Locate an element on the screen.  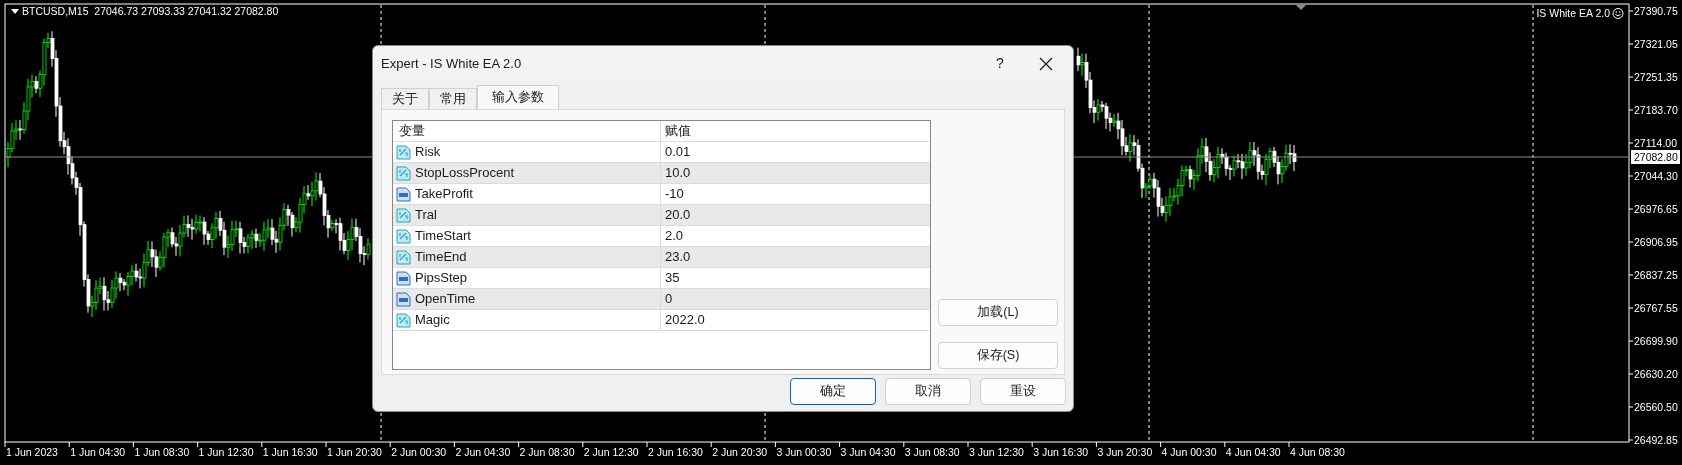
time-label: 2 Jun 12:30 is located at coordinates (611, 452).